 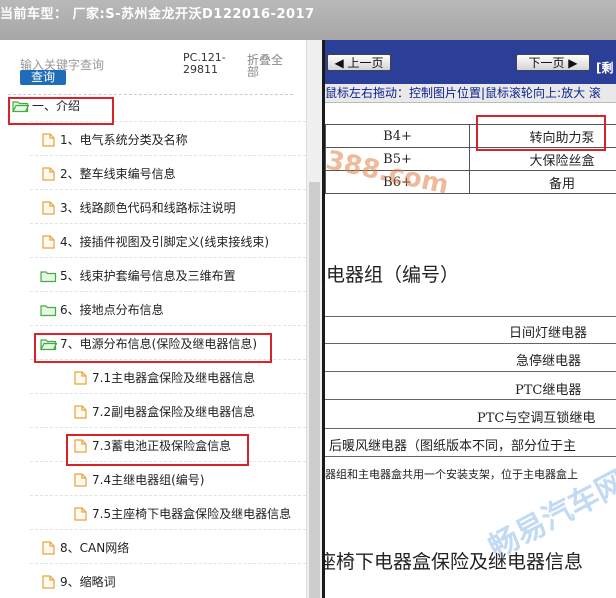 What do you see at coordinates (454, 562) in the screenshot?
I see `seat-box-heading: 座椅下电器盒保险及继电器信息` at bounding box center [454, 562].